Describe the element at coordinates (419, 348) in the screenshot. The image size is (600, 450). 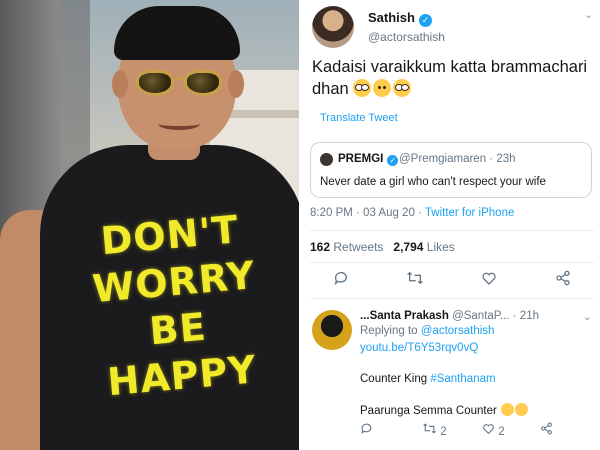
I see `reply-link: youtu.be/T6Y53rqv0vQ` at that location.